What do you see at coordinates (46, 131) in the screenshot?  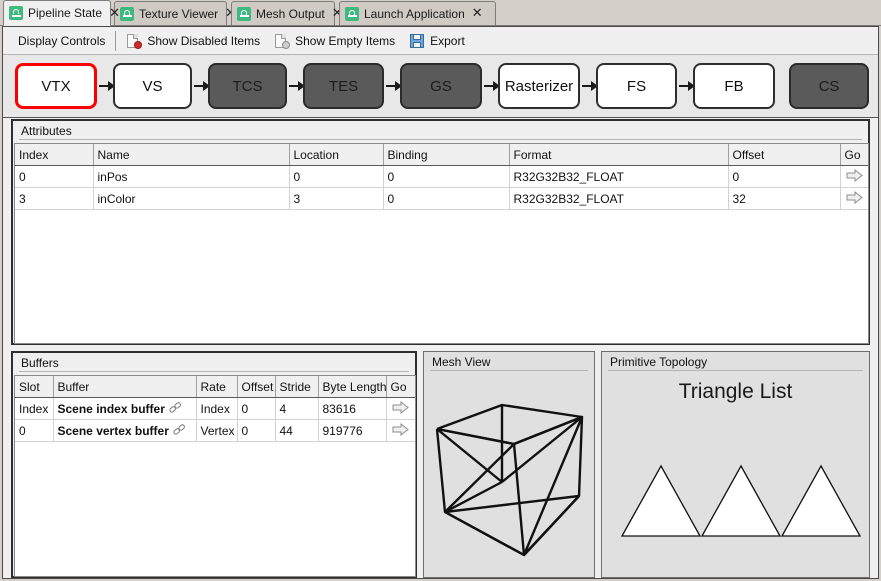 I see `attributes-title: Attributes` at bounding box center [46, 131].